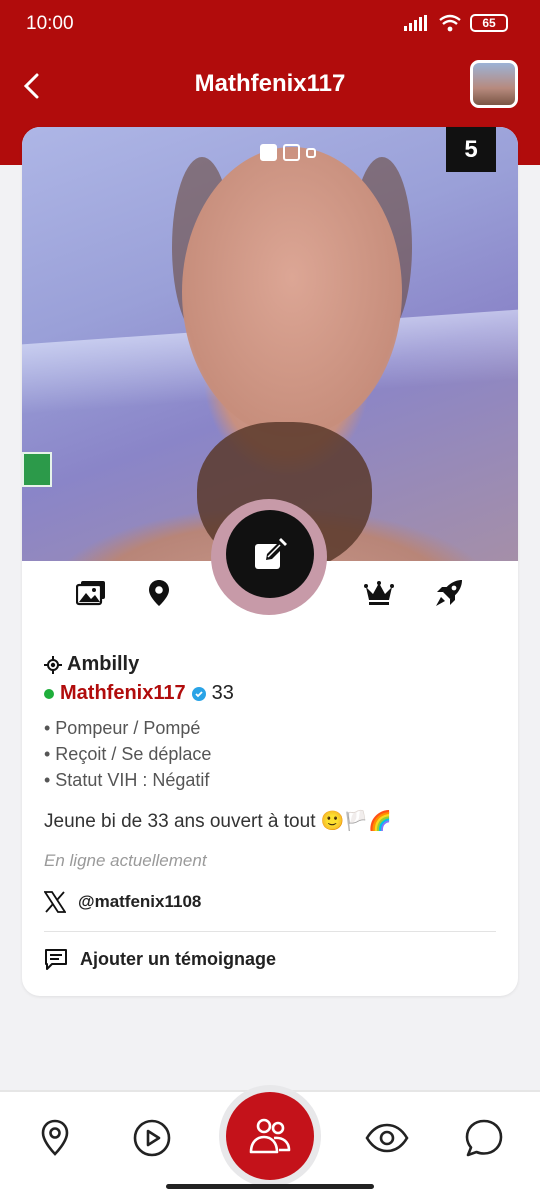 The image size is (540, 1199). Describe the element at coordinates (53, 664) in the screenshot. I see `target-location-icon` at that location.